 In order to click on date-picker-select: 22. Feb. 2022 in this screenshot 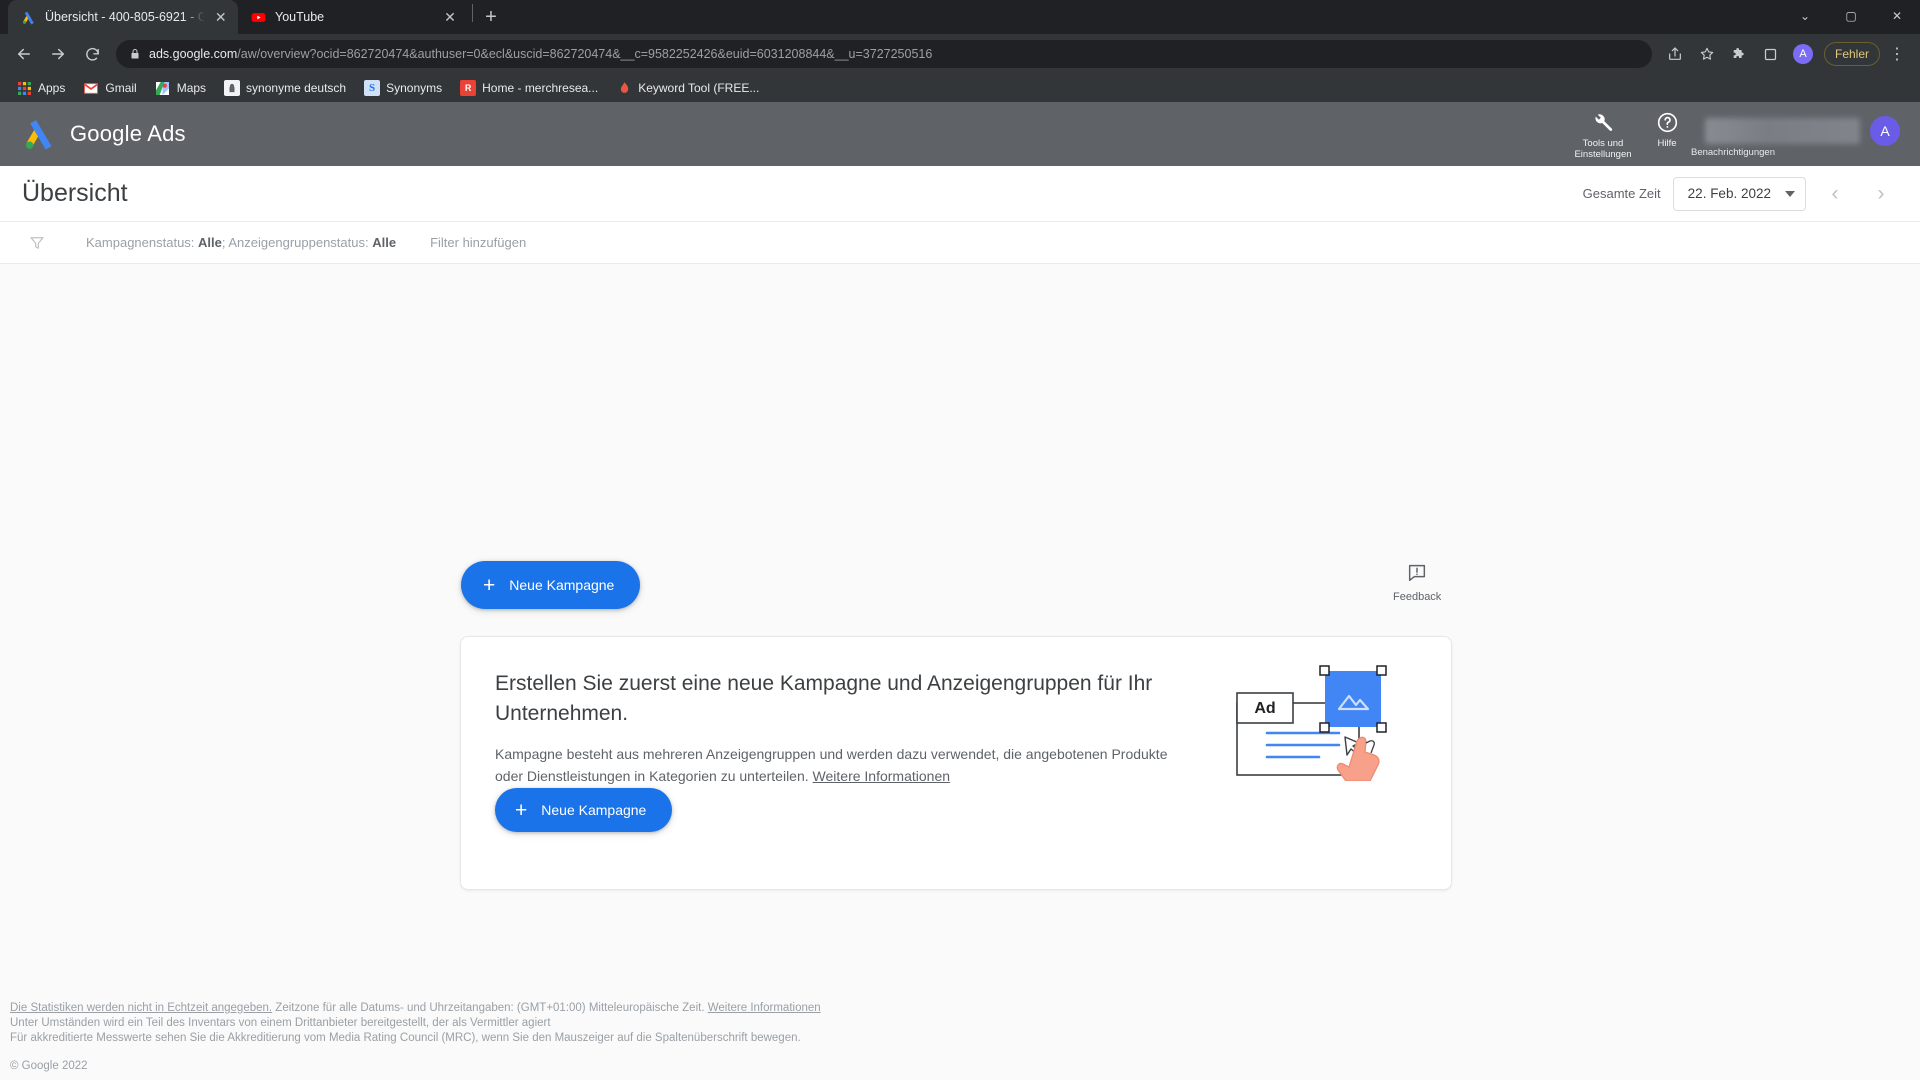, I will do `click(1739, 193)`.